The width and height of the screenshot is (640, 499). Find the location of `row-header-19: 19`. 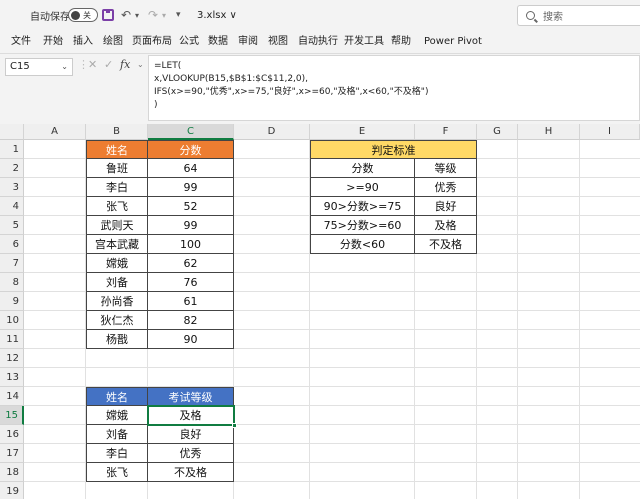

row-header-19: 19 is located at coordinates (12, 490).